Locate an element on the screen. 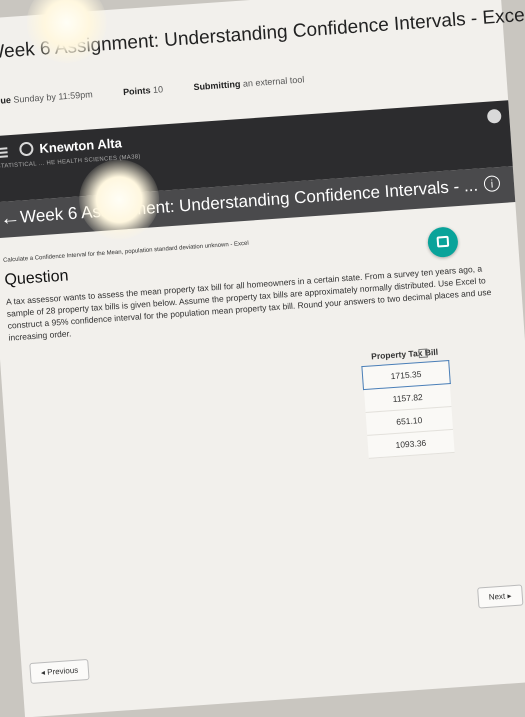 The width and height of the screenshot is (525, 717). brand-name: Knewton Alta is located at coordinates (80, 146).